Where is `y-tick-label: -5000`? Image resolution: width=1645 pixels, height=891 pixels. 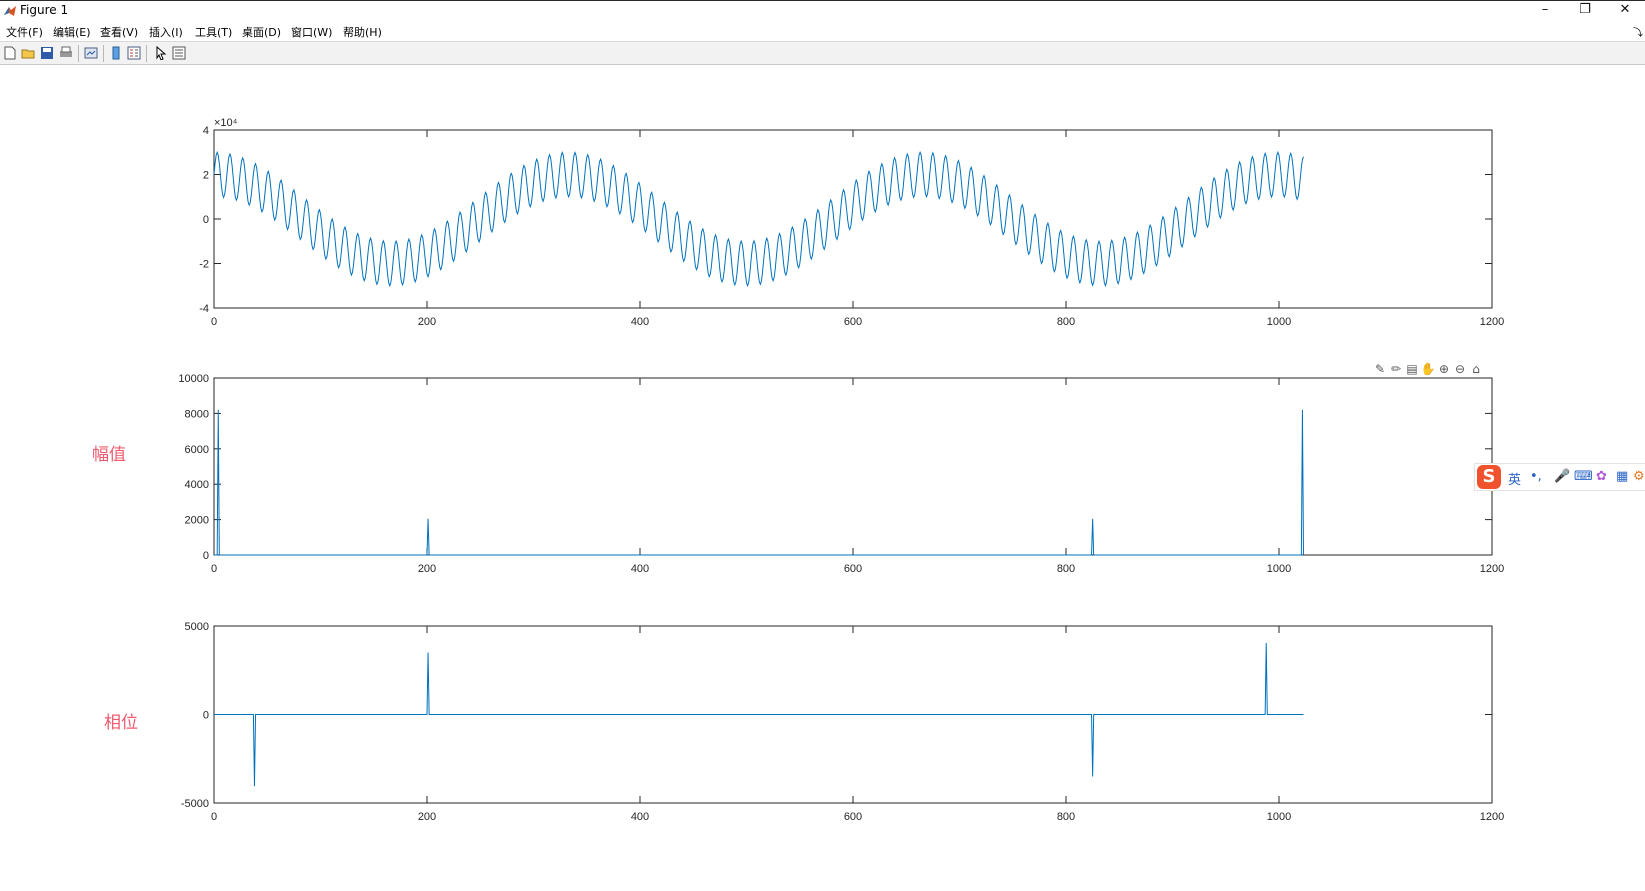 y-tick-label: -5000 is located at coordinates (195, 804).